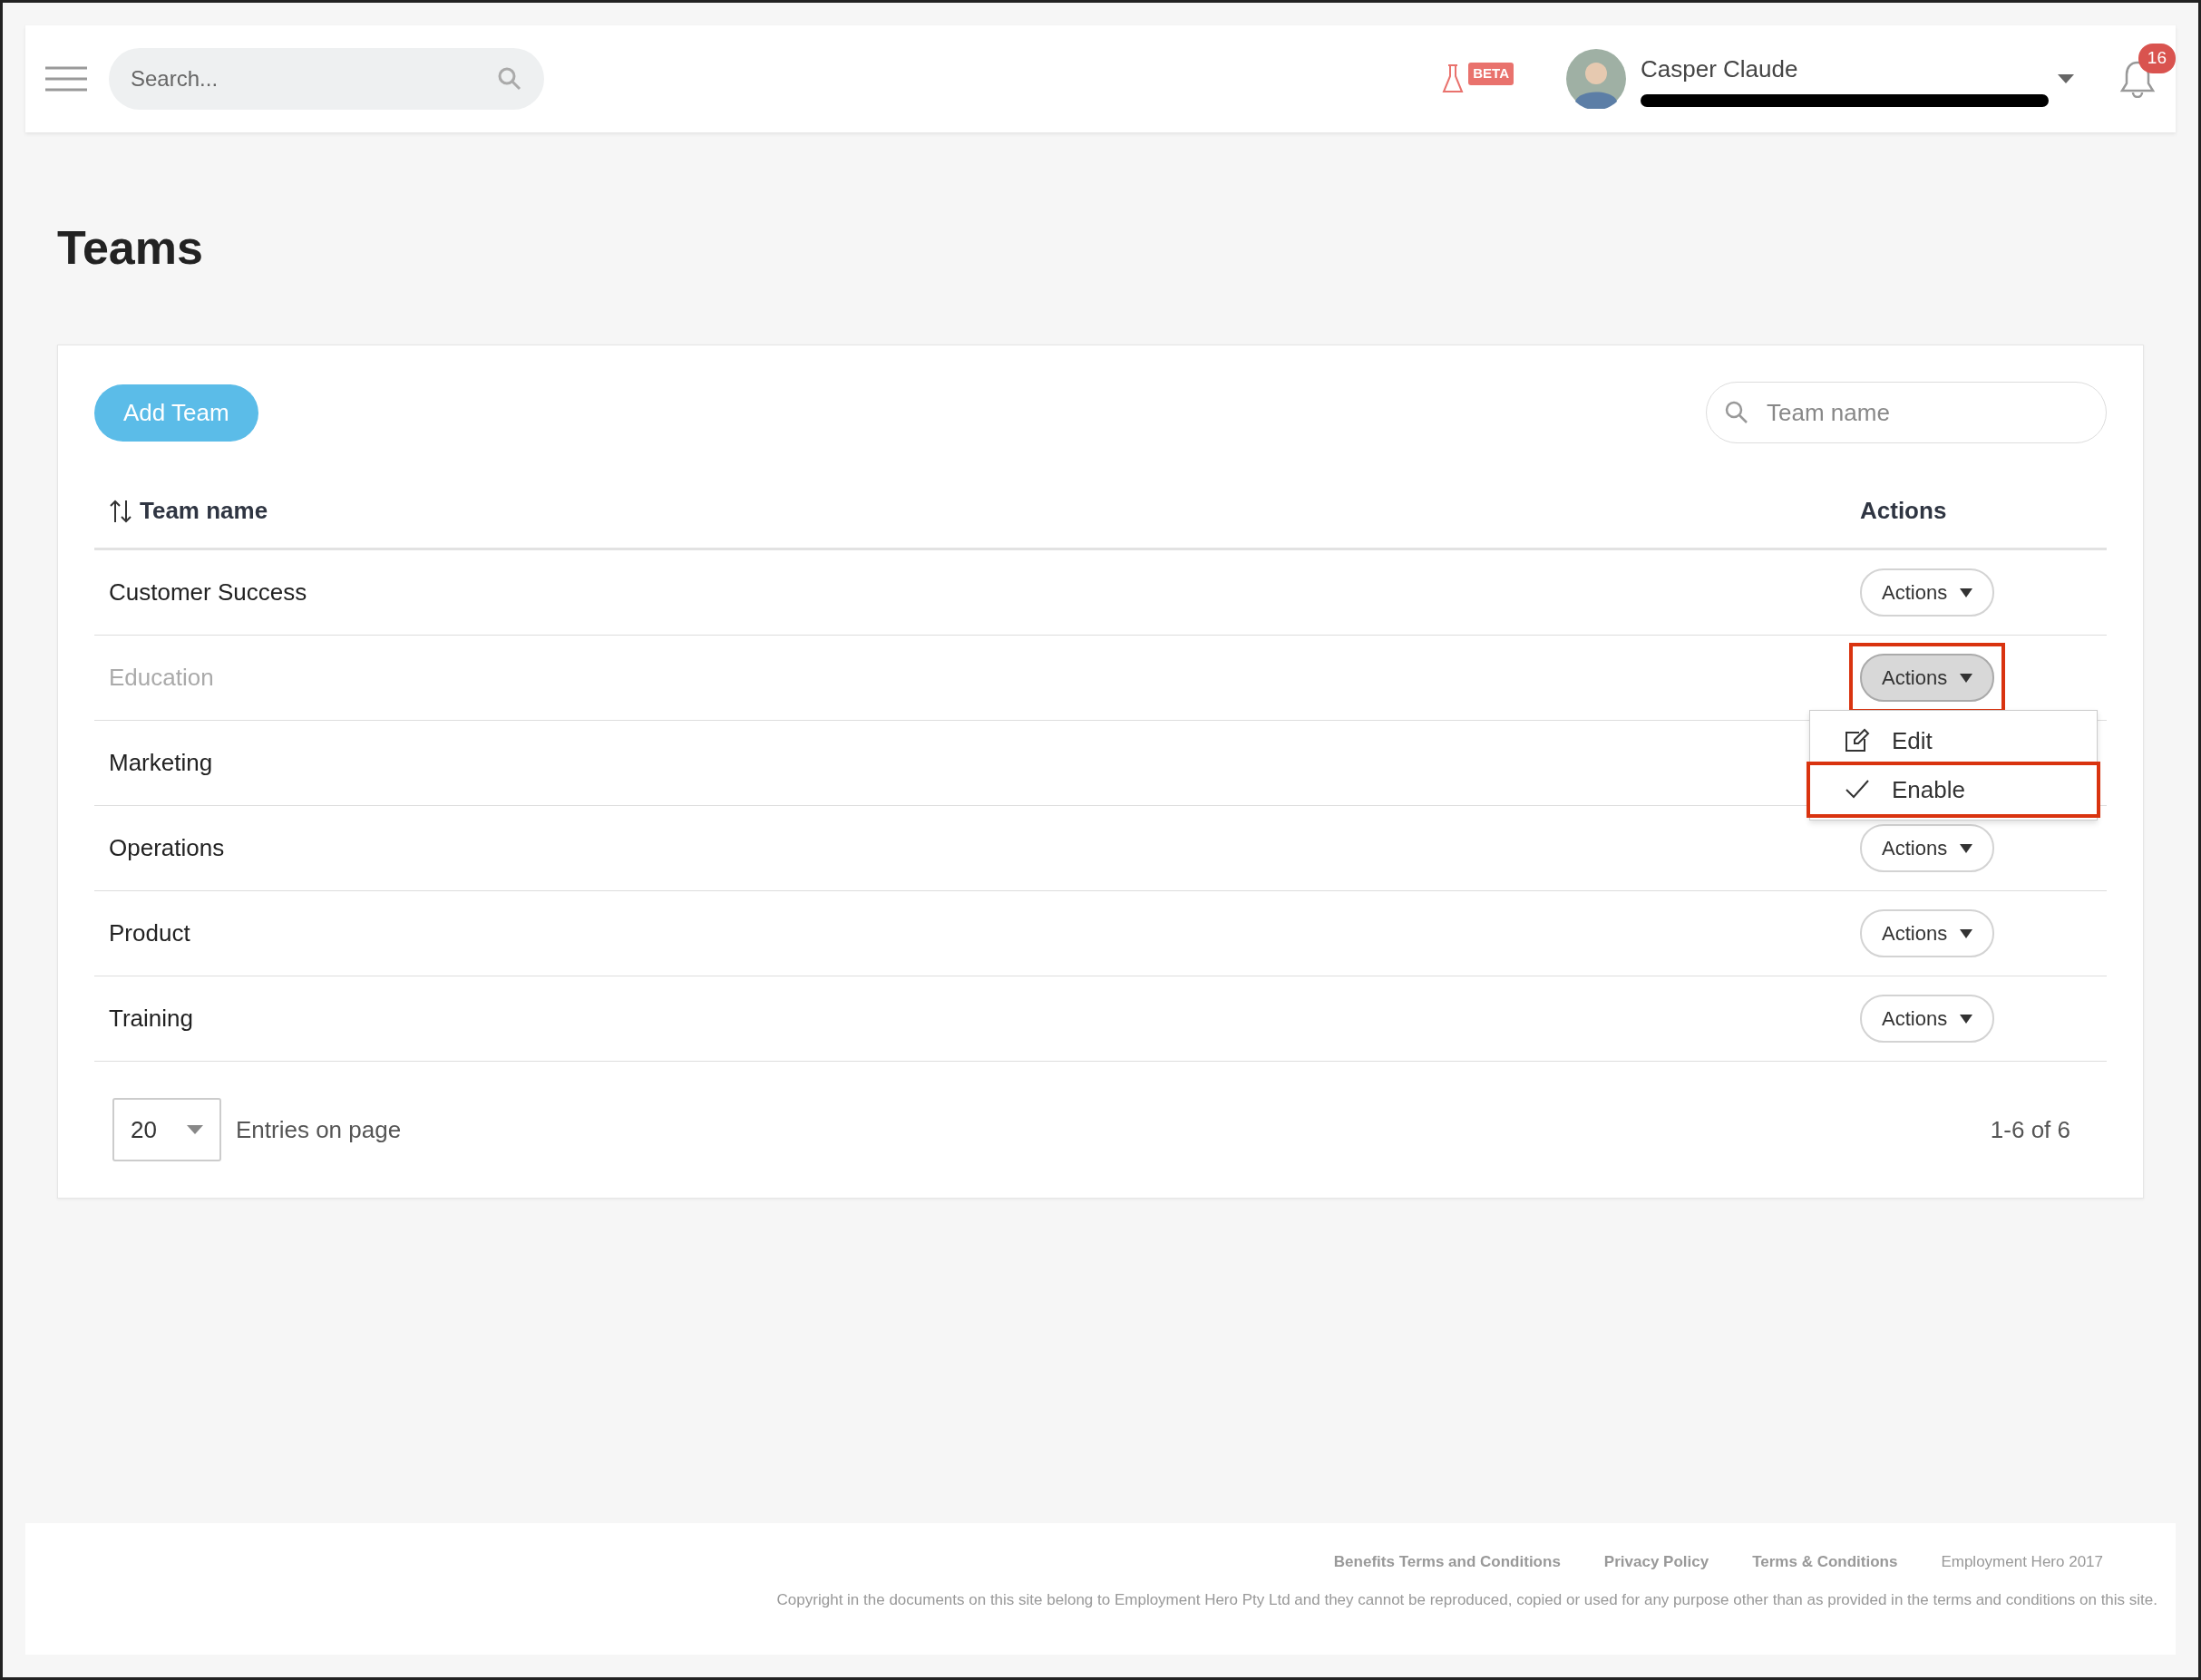 The width and height of the screenshot is (2201, 1680). Describe the element at coordinates (161, 678) in the screenshot. I see `team-name: Education` at that location.